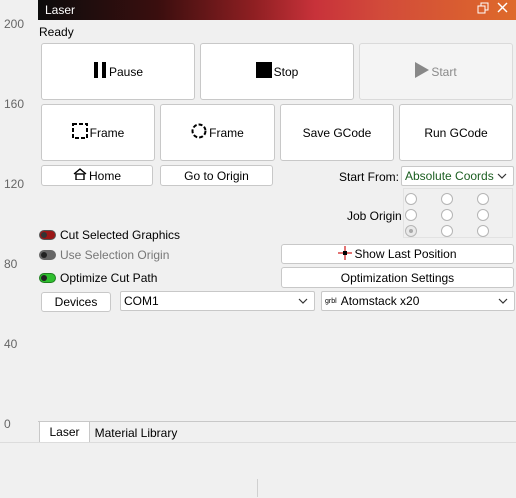  What do you see at coordinates (449, 176) in the screenshot?
I see `start-from-value: Absolute Coords` at bounding box center [449, 176].